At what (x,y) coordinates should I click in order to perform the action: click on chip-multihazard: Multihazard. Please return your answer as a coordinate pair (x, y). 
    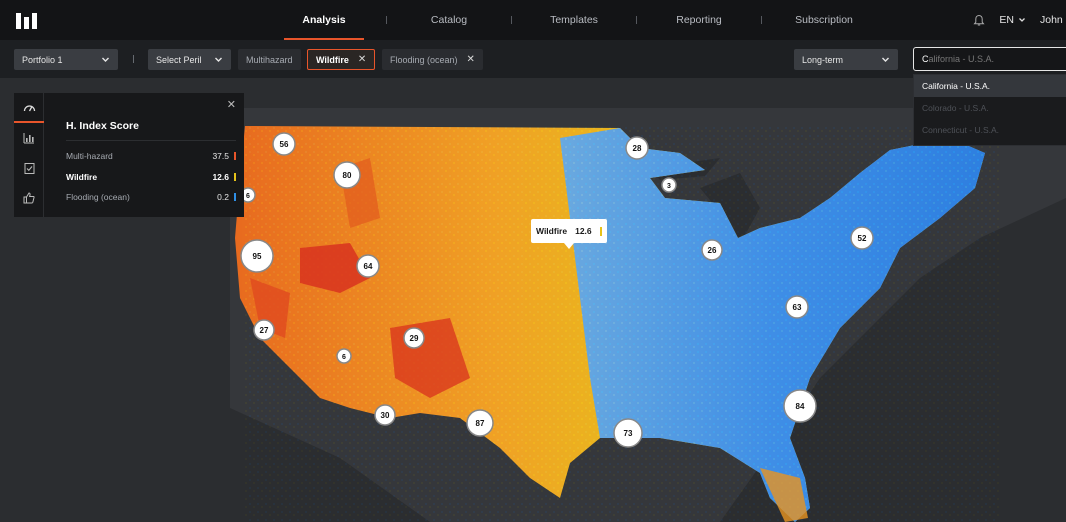
    Looking at the image, I should click on (269, 59).